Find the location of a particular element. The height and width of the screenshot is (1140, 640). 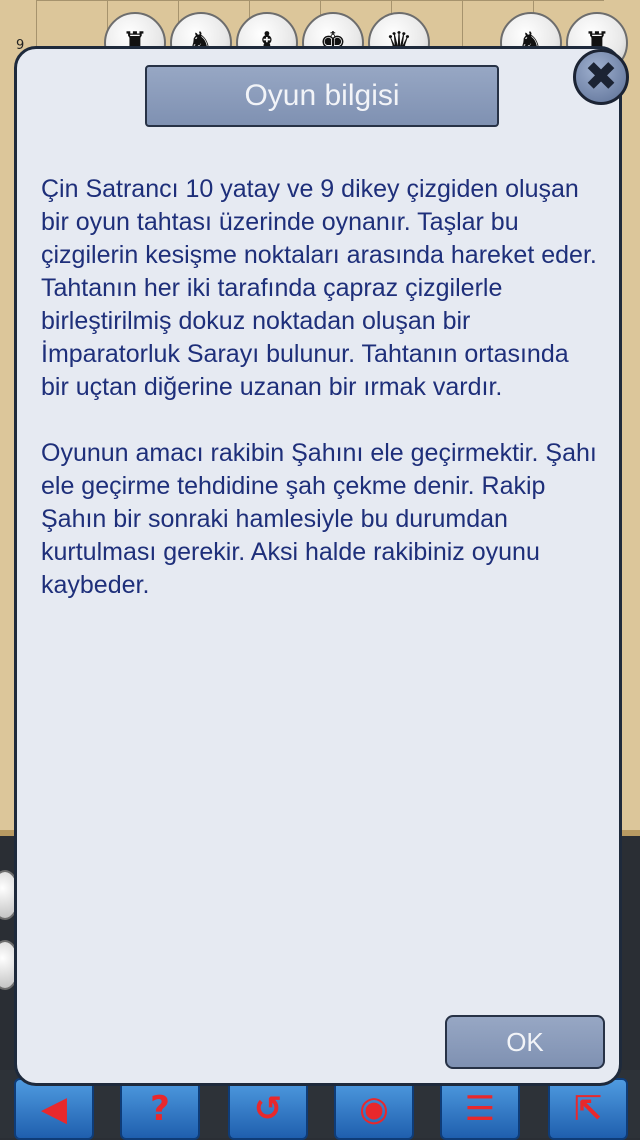

help-button: ? is located at coordinates (160, 1109).